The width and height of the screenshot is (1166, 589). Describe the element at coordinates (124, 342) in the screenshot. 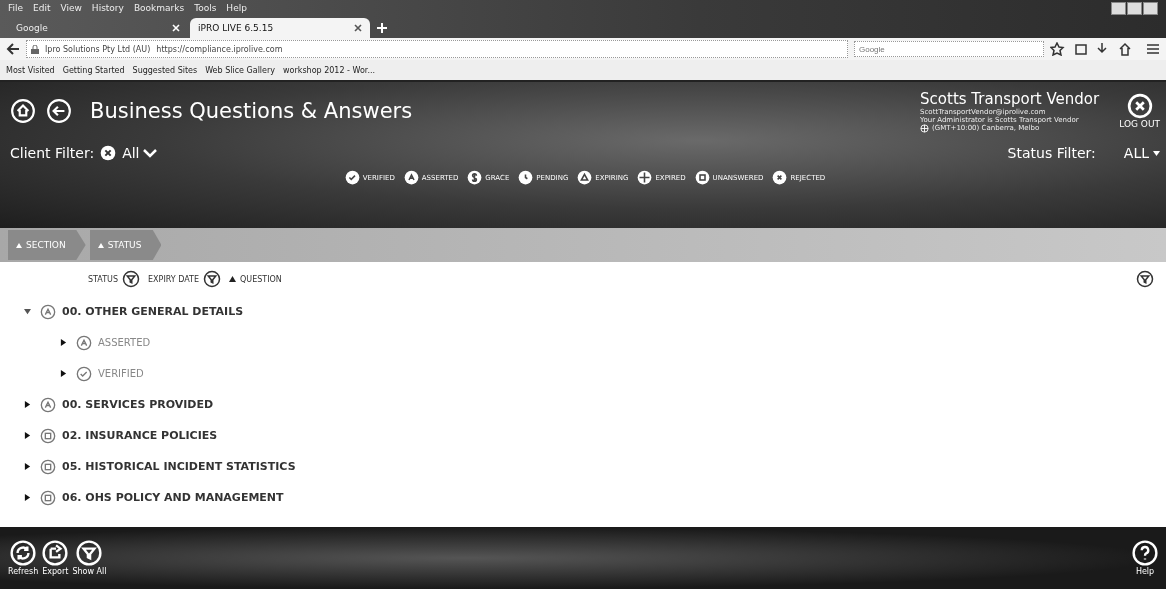

I see `tree-item: ASSERTED` at that location.